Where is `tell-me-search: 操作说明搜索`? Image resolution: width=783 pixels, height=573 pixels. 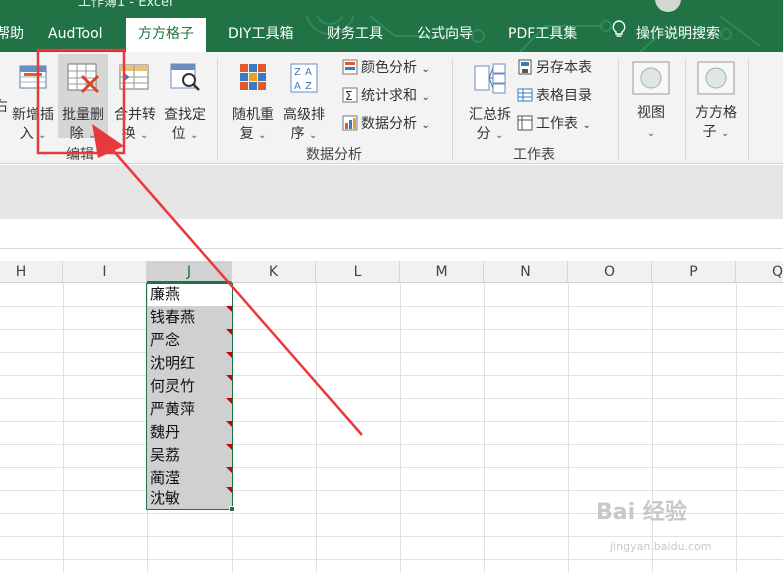 tell-me-search: 操作说明搜索 is located at coordinates (666, 34).